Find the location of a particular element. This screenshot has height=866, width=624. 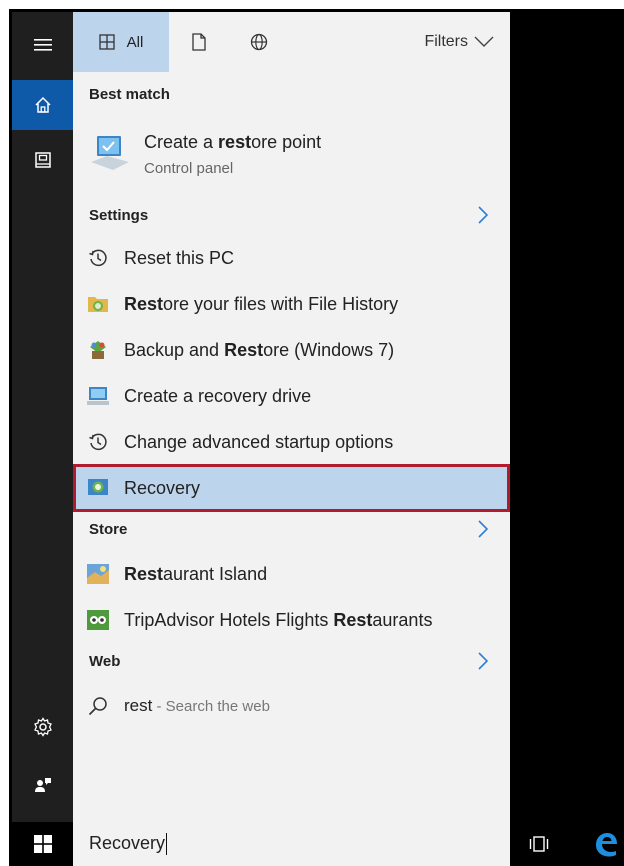

best-match-item: Create a restore point Control panel is located at coordinates (291, 147).